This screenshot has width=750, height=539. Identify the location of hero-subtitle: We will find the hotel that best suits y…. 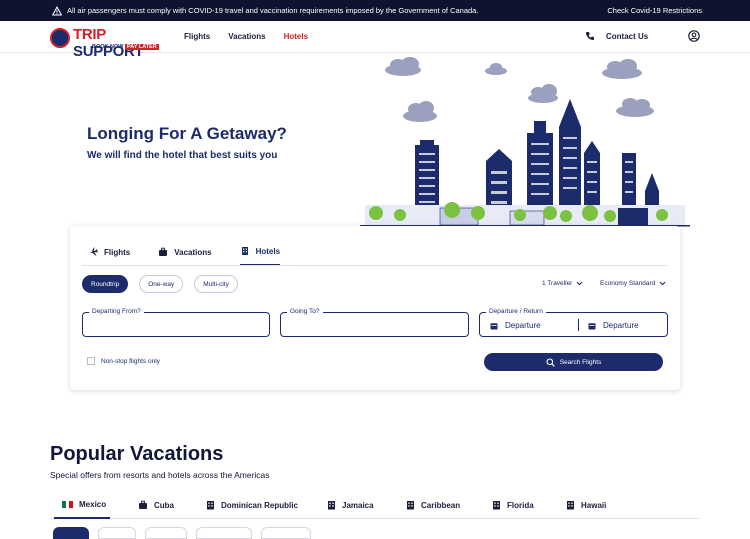
(182, 155).